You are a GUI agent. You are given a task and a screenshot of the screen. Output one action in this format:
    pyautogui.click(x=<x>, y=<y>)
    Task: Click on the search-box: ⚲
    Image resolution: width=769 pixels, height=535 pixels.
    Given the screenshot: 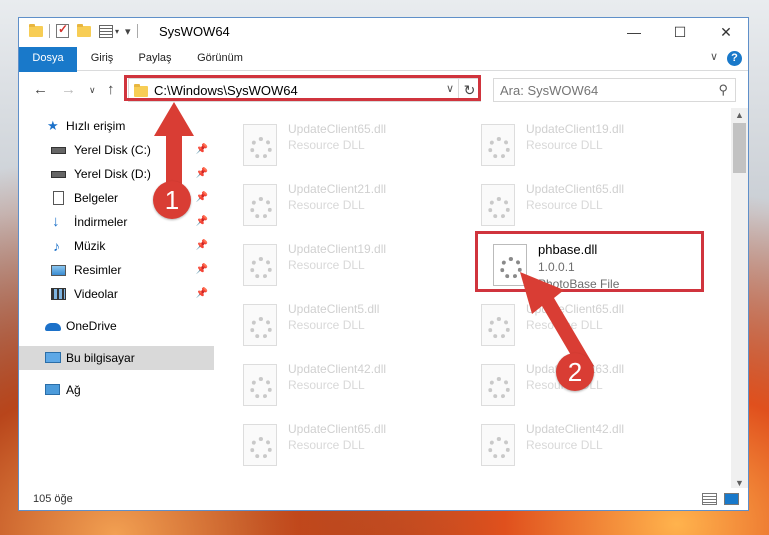 What is the action you would take?
    pyautogui.click(x=614, y=90)
    